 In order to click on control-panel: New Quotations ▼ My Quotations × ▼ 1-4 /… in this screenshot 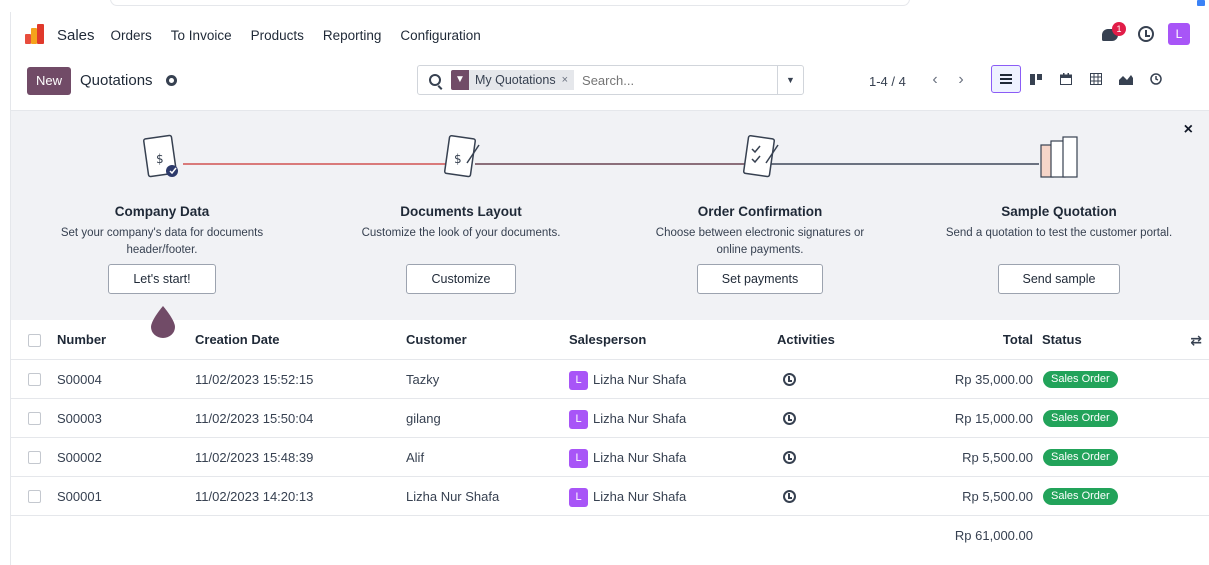, I will do `click(610, 84)`.